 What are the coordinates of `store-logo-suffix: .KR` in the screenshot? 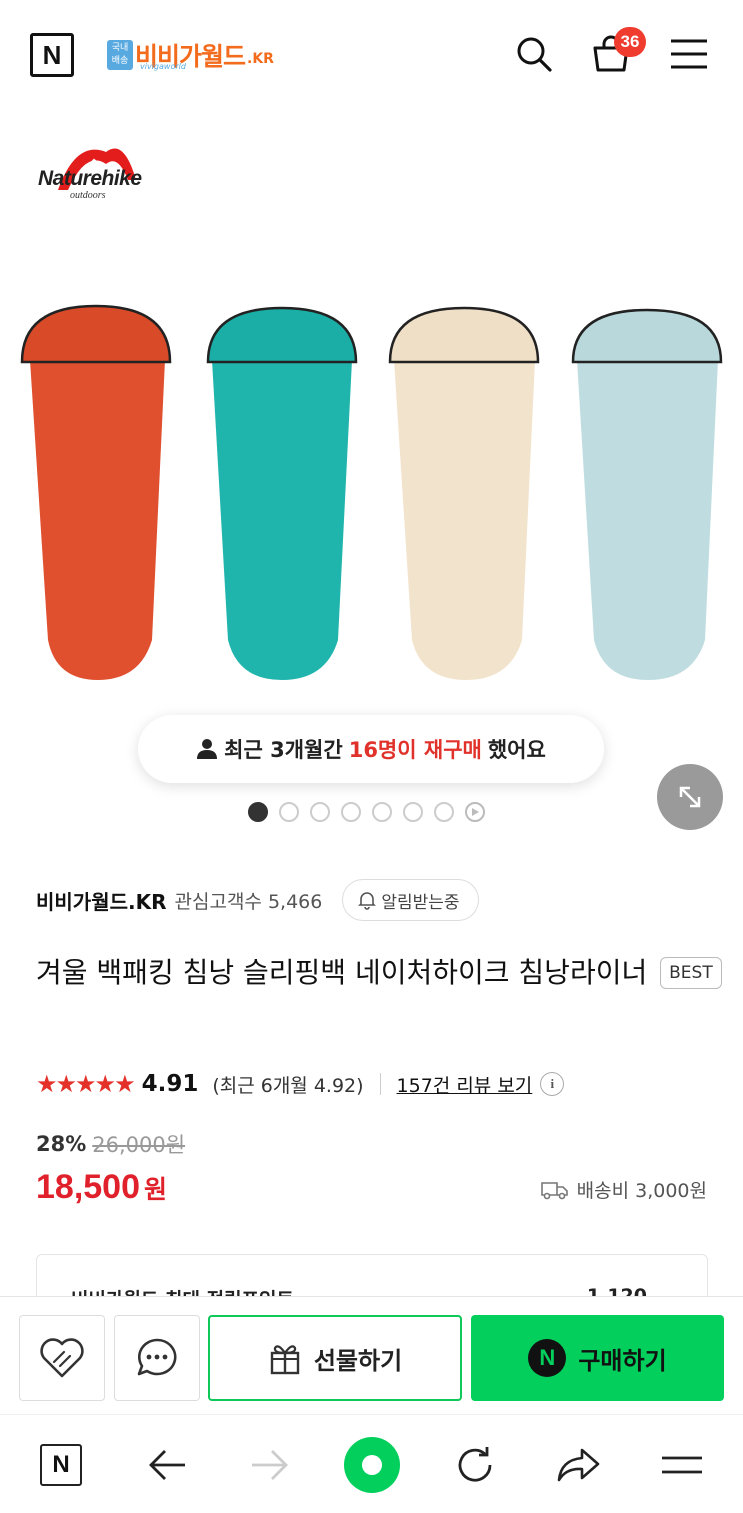 It's located at (260, 59).